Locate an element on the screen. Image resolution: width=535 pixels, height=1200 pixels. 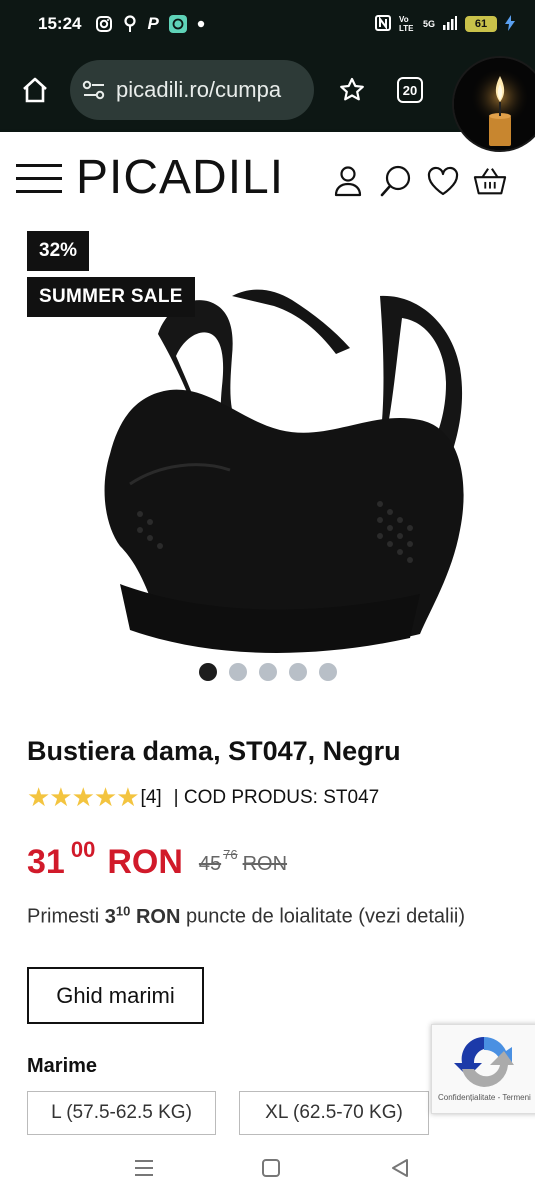
old-price-decimals: 76 is located at coordinates (230, 854).